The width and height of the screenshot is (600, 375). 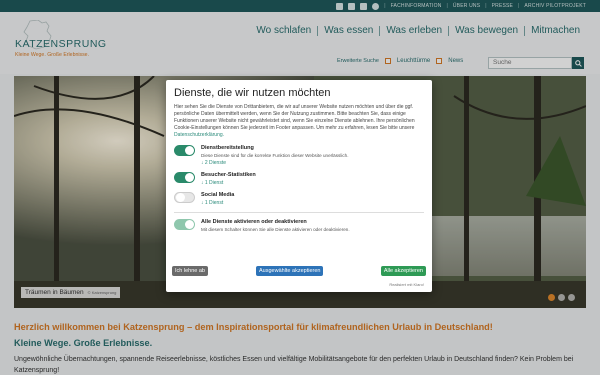 I want to click on service-title: Dienstbereitstellung, so click(x=227, y=148).